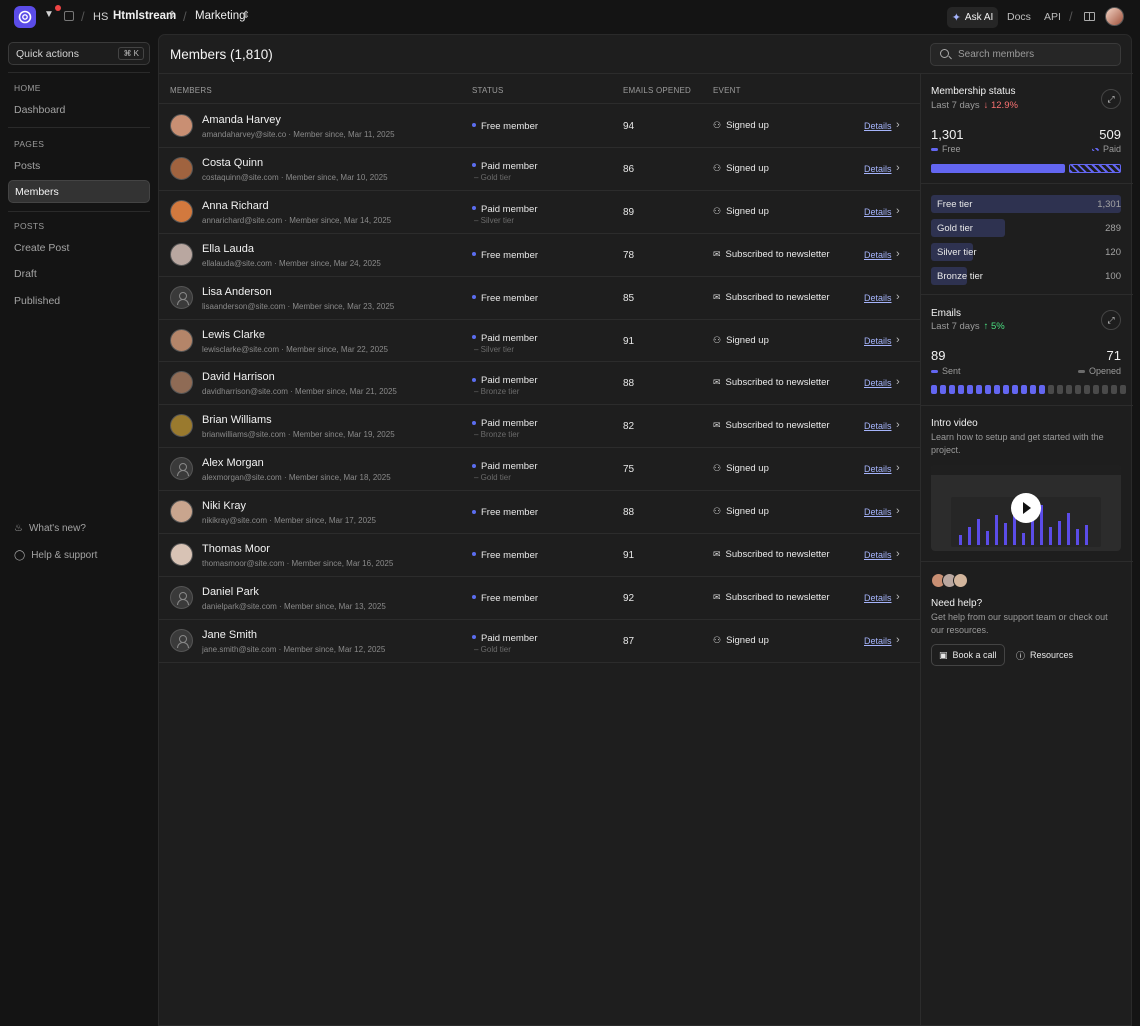  I want to click on workspace-switcher: Htmlstream, so click(144, 16).